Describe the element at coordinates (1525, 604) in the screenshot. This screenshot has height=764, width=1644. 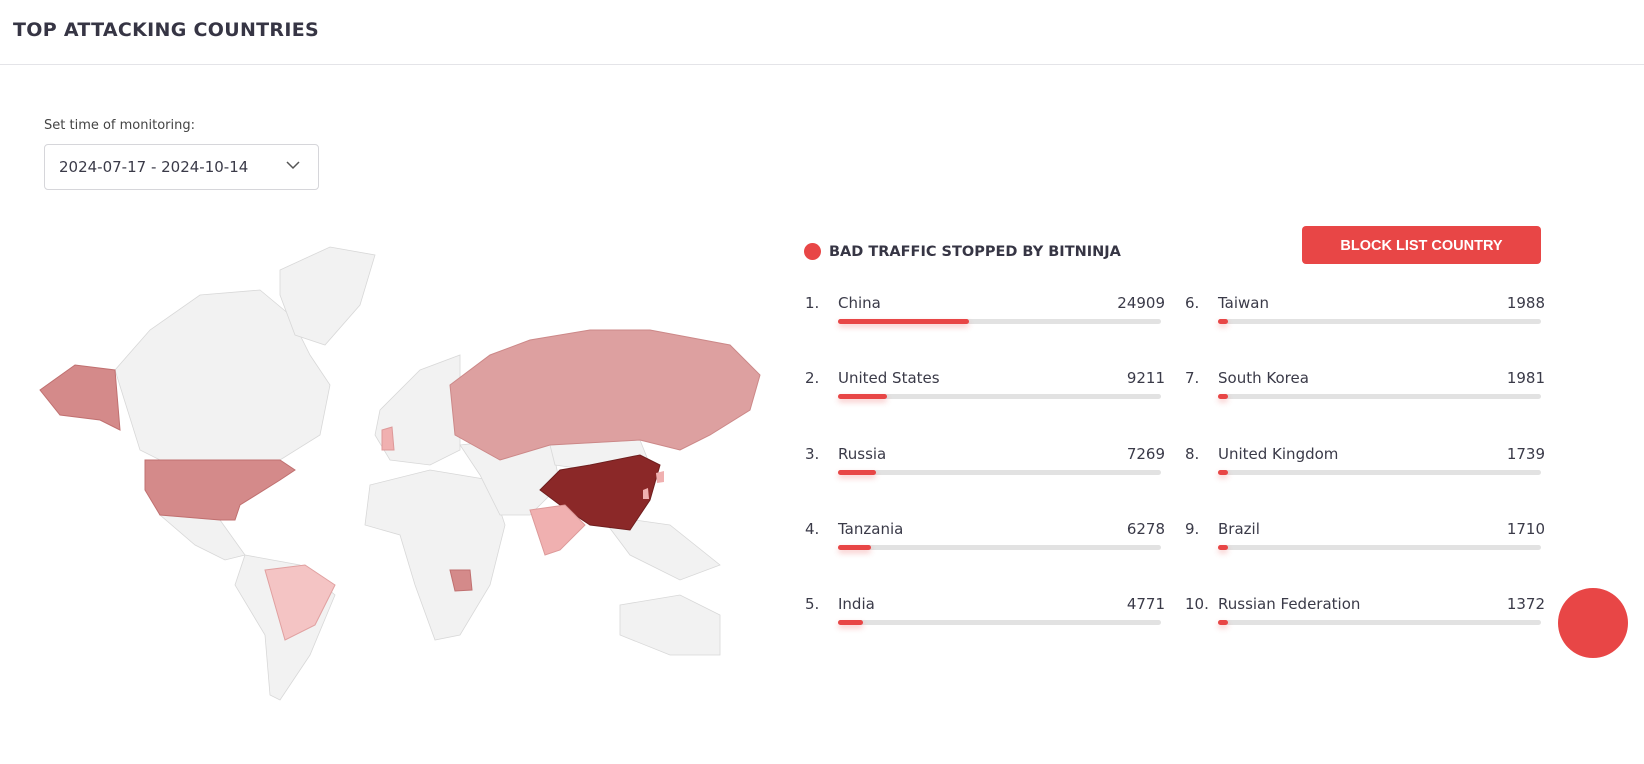
I see `country-count: 1372` at that location.